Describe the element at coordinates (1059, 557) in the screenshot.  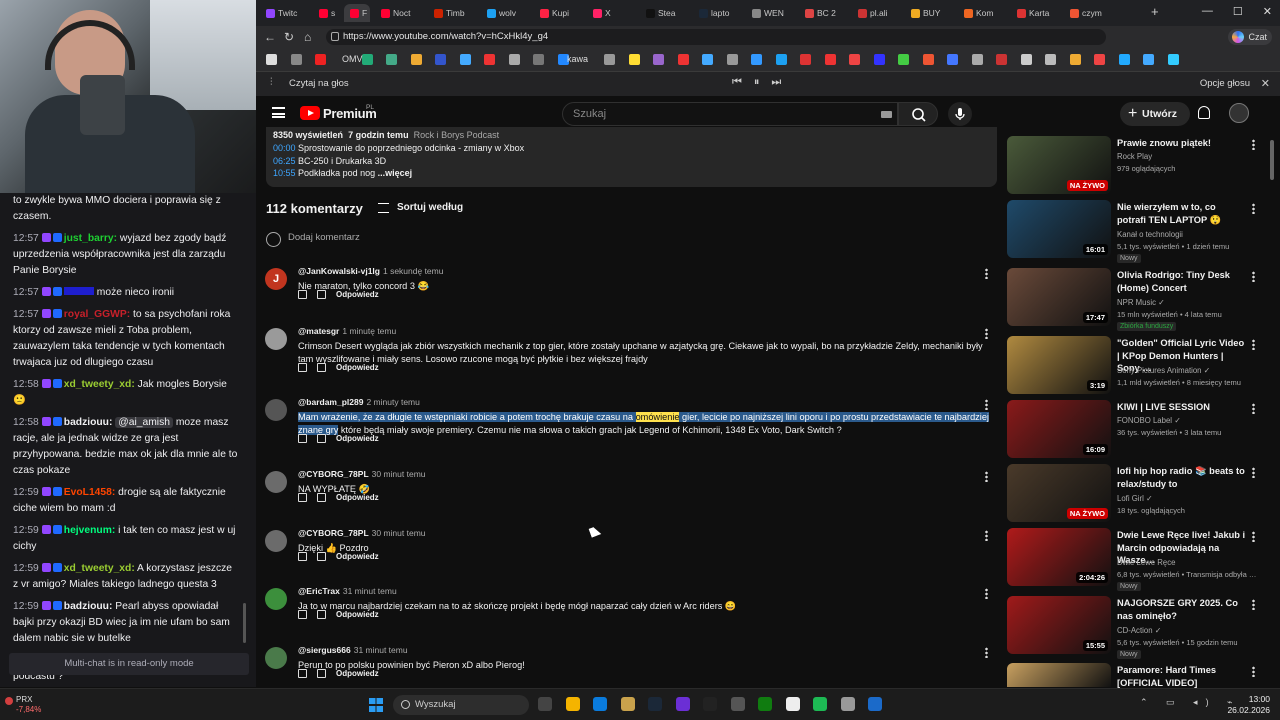
I see `video-thumbnail: 2:04:26` at that location.